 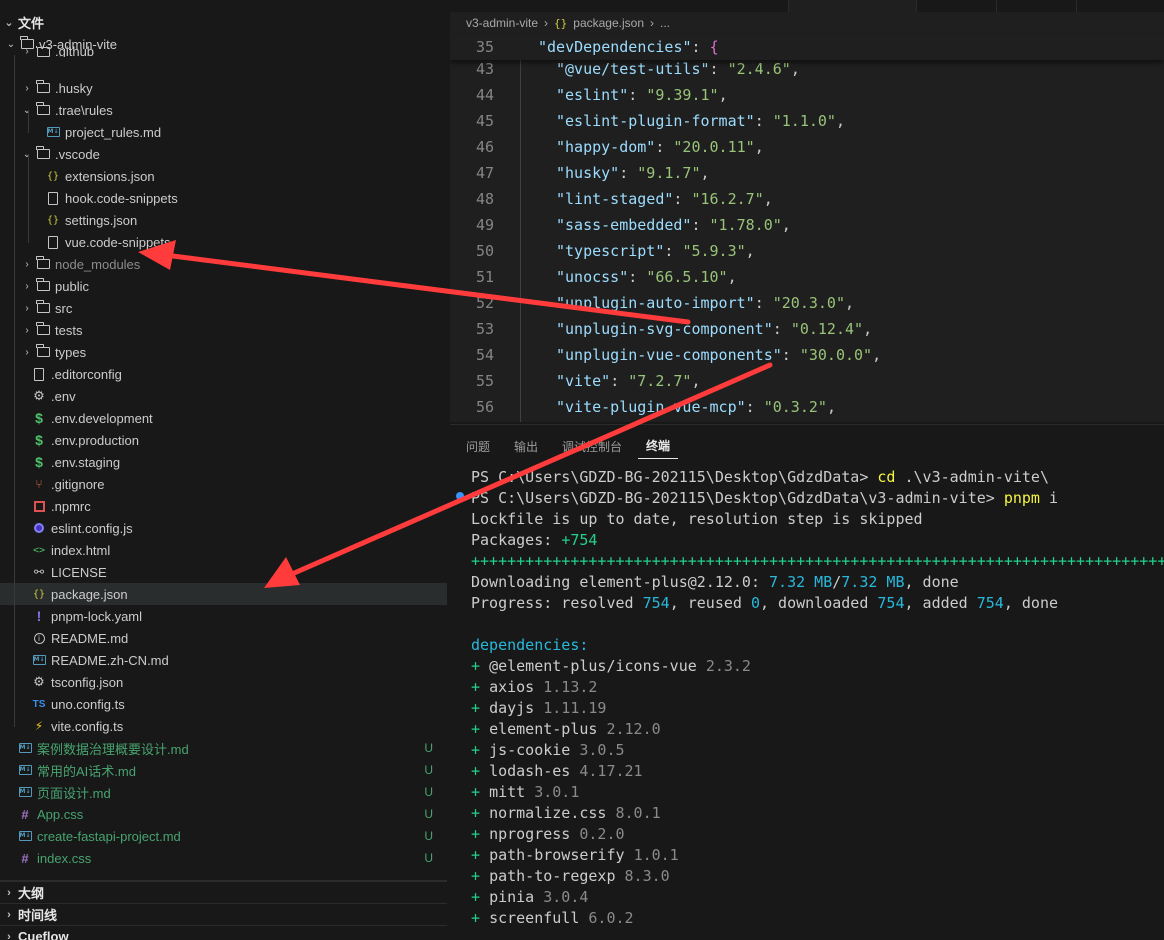 What do you see at coordinates (223, 682) in the screenshot?
I see `tree-file-item: ⚙ tsconfig.json` at bounding box center [223, 682].